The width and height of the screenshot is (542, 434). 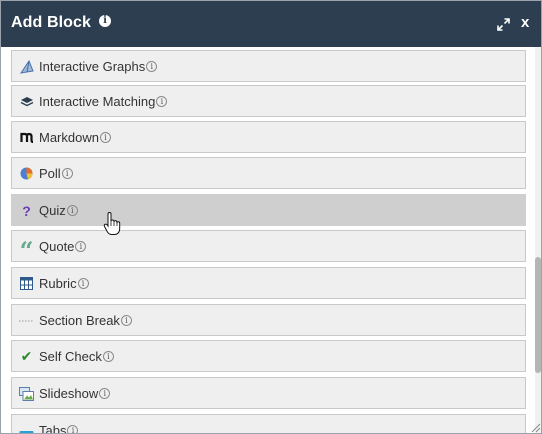 I want to click on markdown-icon, so click(x=26, y=137).